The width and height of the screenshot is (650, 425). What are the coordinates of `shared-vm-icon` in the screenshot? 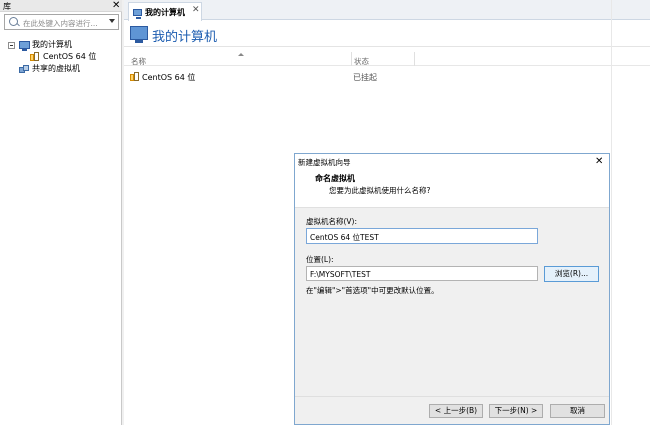 It's located at (24, 69).